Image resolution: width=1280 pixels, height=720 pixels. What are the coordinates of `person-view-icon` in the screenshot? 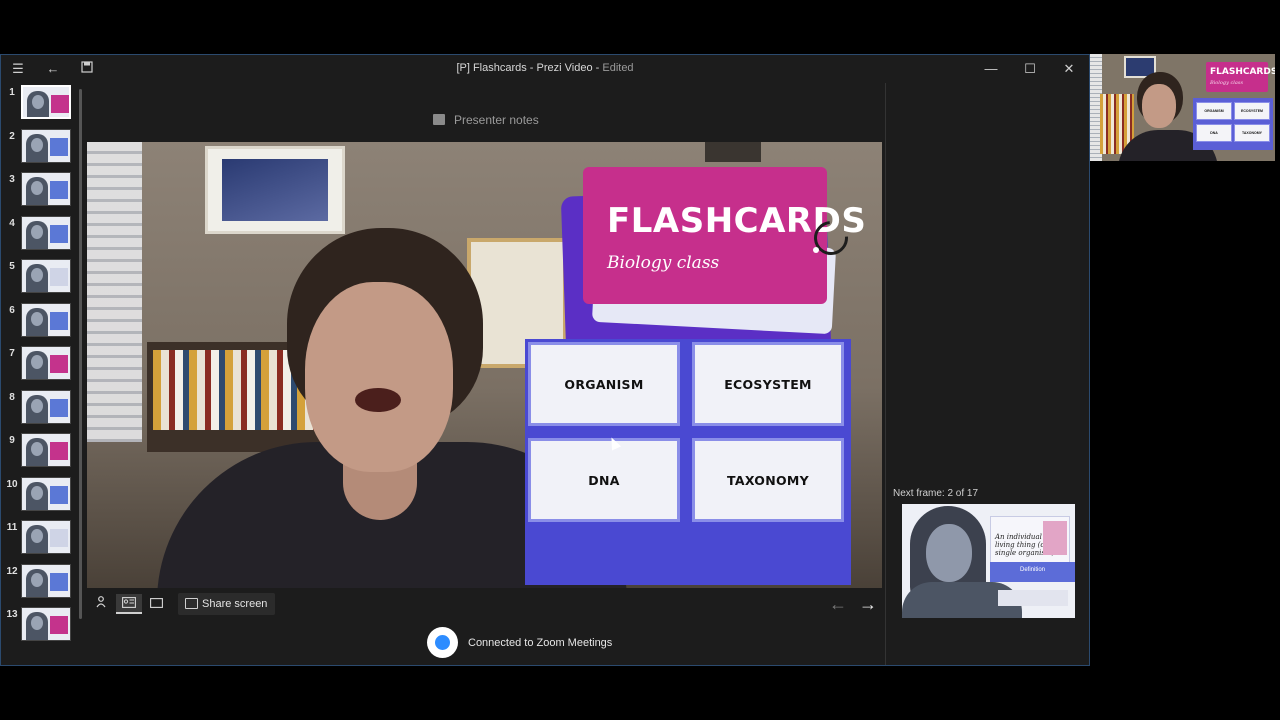 It's located at (101, 604).